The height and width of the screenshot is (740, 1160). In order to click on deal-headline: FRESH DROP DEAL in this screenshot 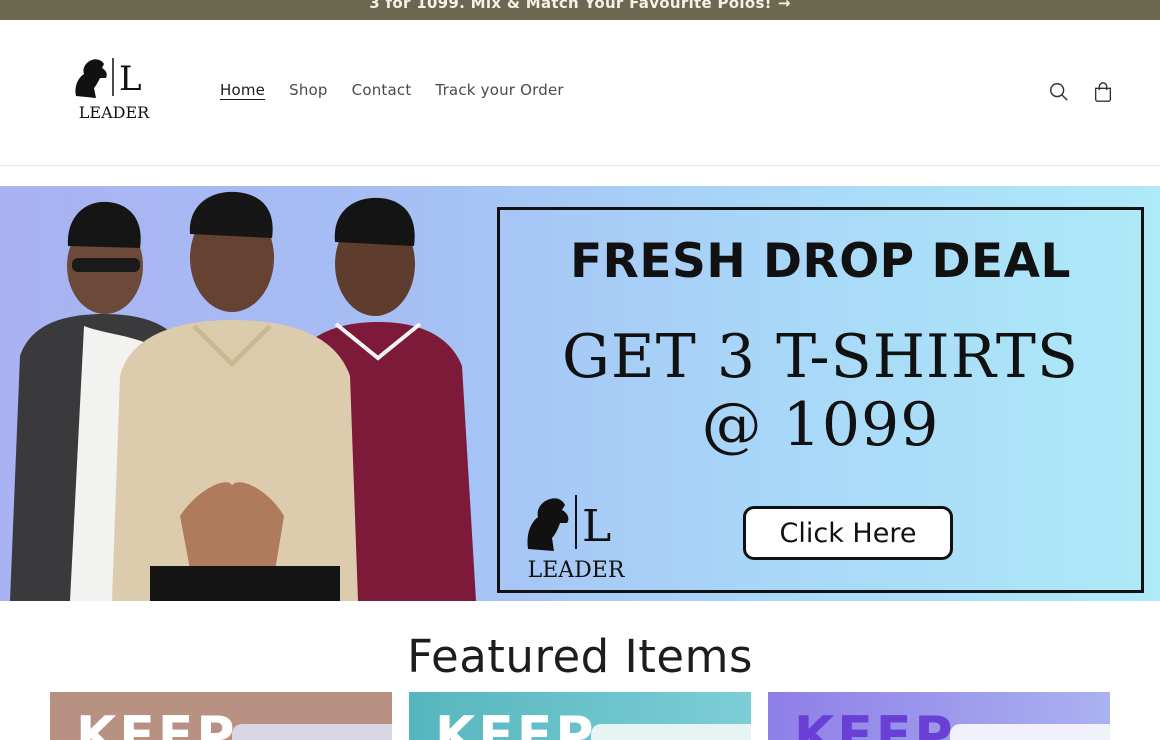, I will do `click(820, 261)`.